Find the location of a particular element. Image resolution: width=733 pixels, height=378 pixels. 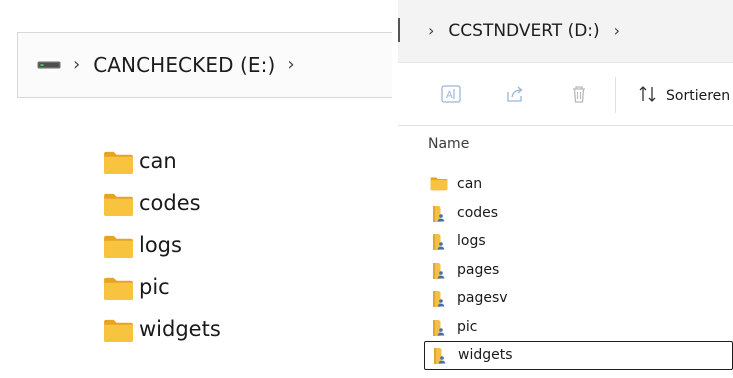

command-bar: A Sortieren is located at coordinates (565, 94).